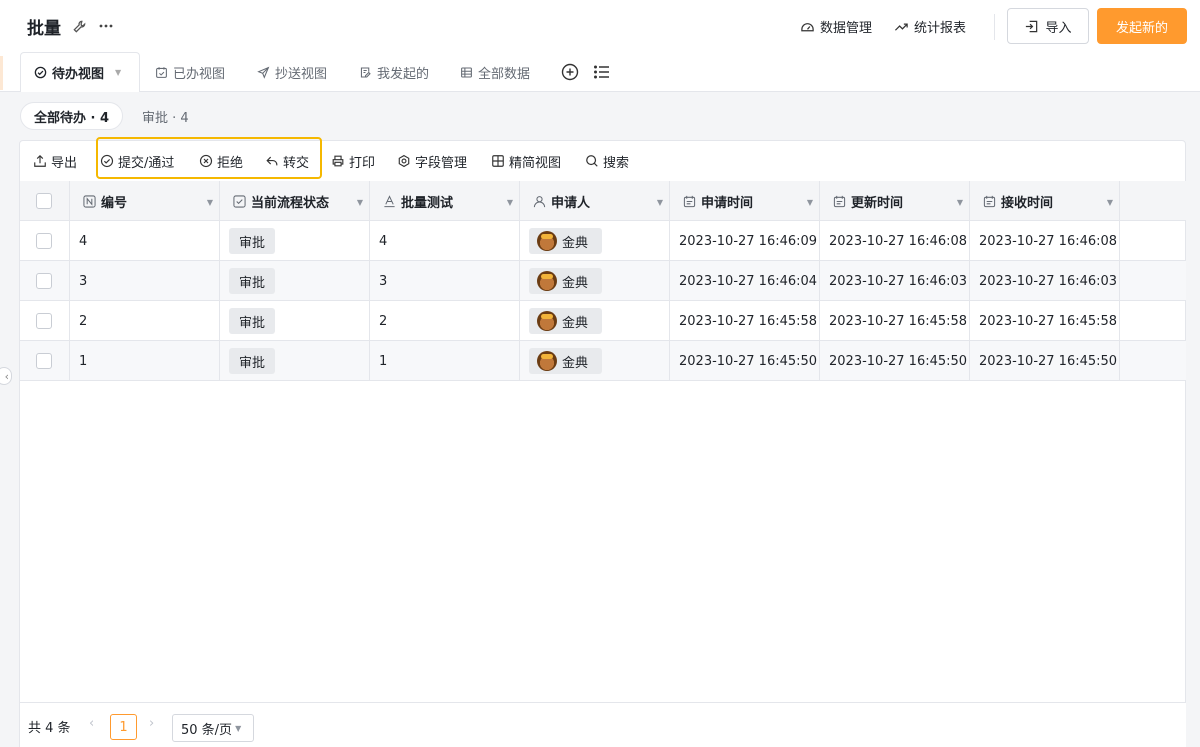 Image resolution: width=1200 pixels, height=747 pixels. What do you see at coordinates (595, 201) in the screenshot?
I see `column-header-applicant: 申请人 ▼` at bounding box center [595, 201].